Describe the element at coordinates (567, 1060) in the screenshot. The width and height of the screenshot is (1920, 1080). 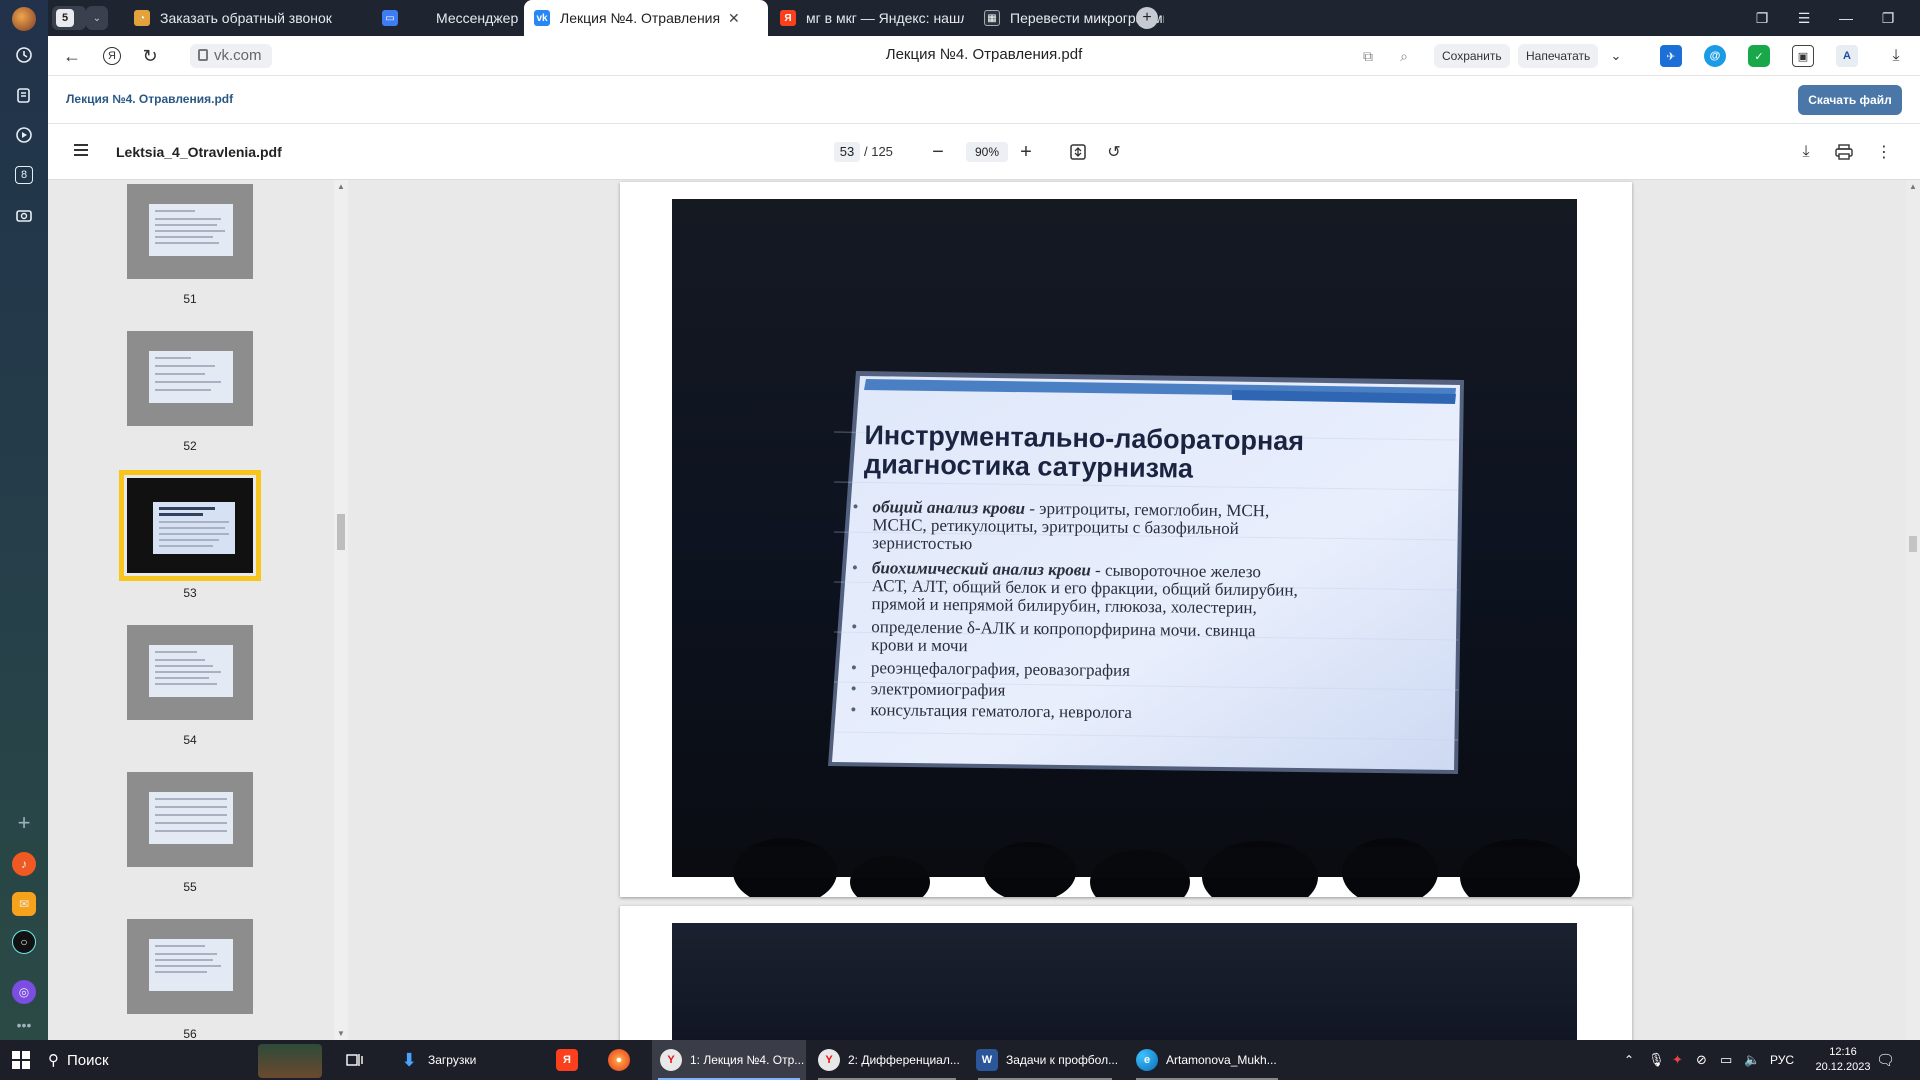
I see `yandex-browser-icon: Я` at that location.